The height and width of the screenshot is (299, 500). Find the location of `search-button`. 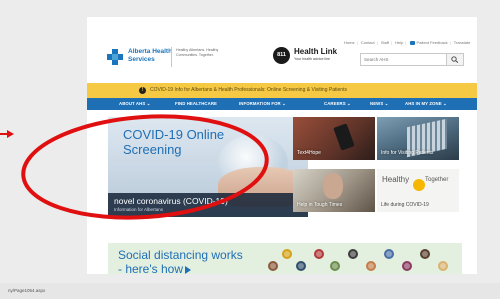

search-button is located at coordinates (454, 59).